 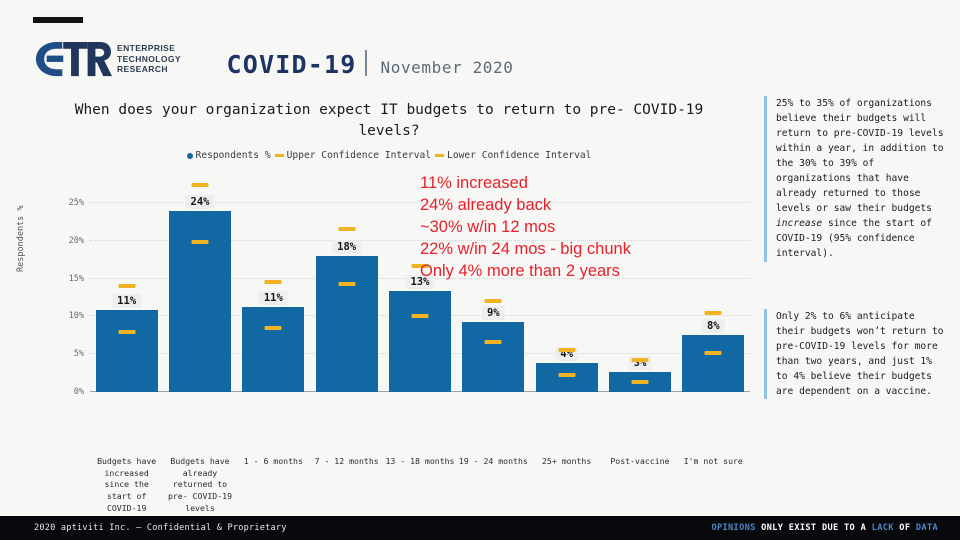 I want to click on slide-header: COVID-19 November 2020, so click(x=370, y=63).